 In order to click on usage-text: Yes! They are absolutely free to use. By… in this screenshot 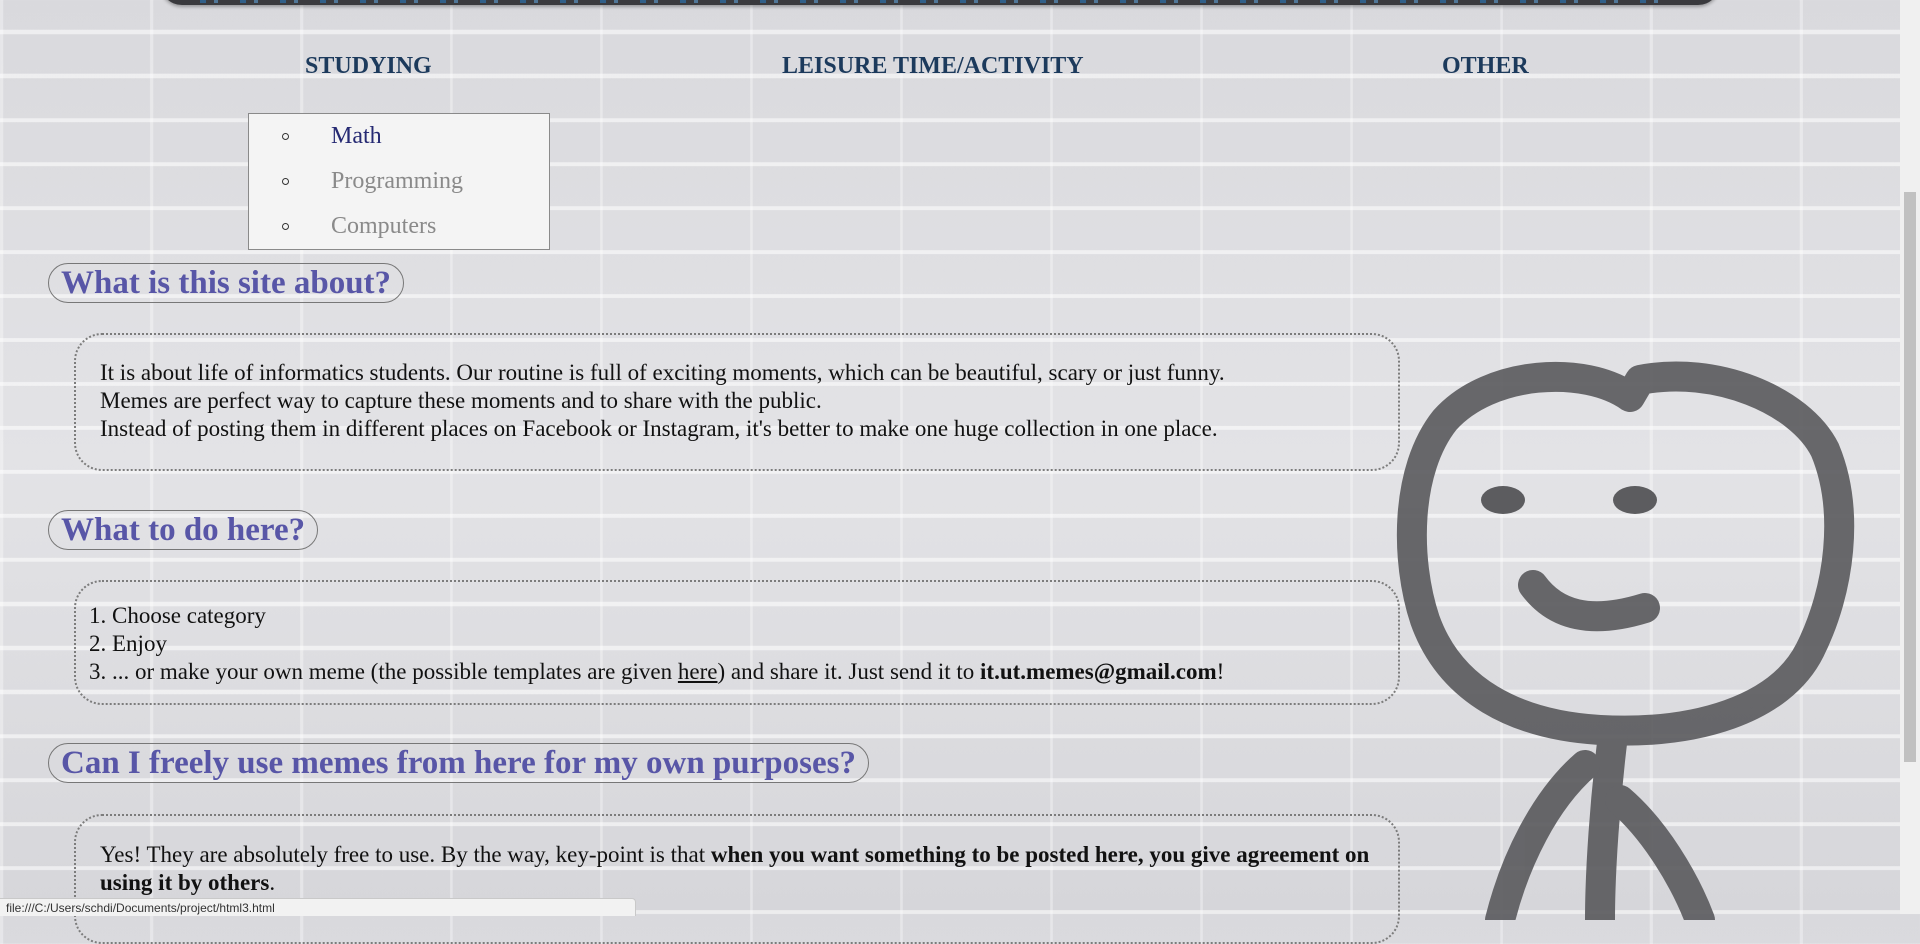, I will do `click(735, 868)`.